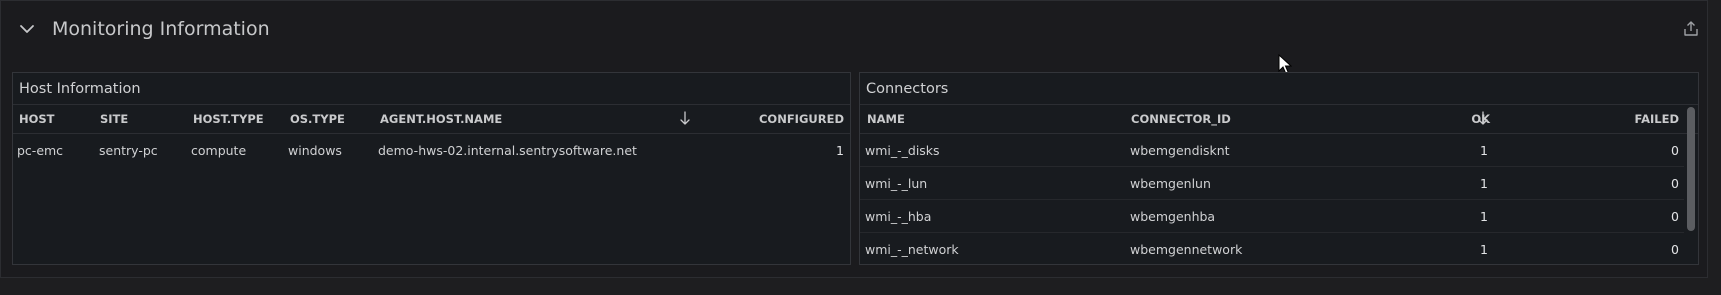 Image resolution: width=1721 pixels, height=295 pixels. I want to click on table-row: wmi_-_network wbemgennetwork 1 0, so click(1272, 248).